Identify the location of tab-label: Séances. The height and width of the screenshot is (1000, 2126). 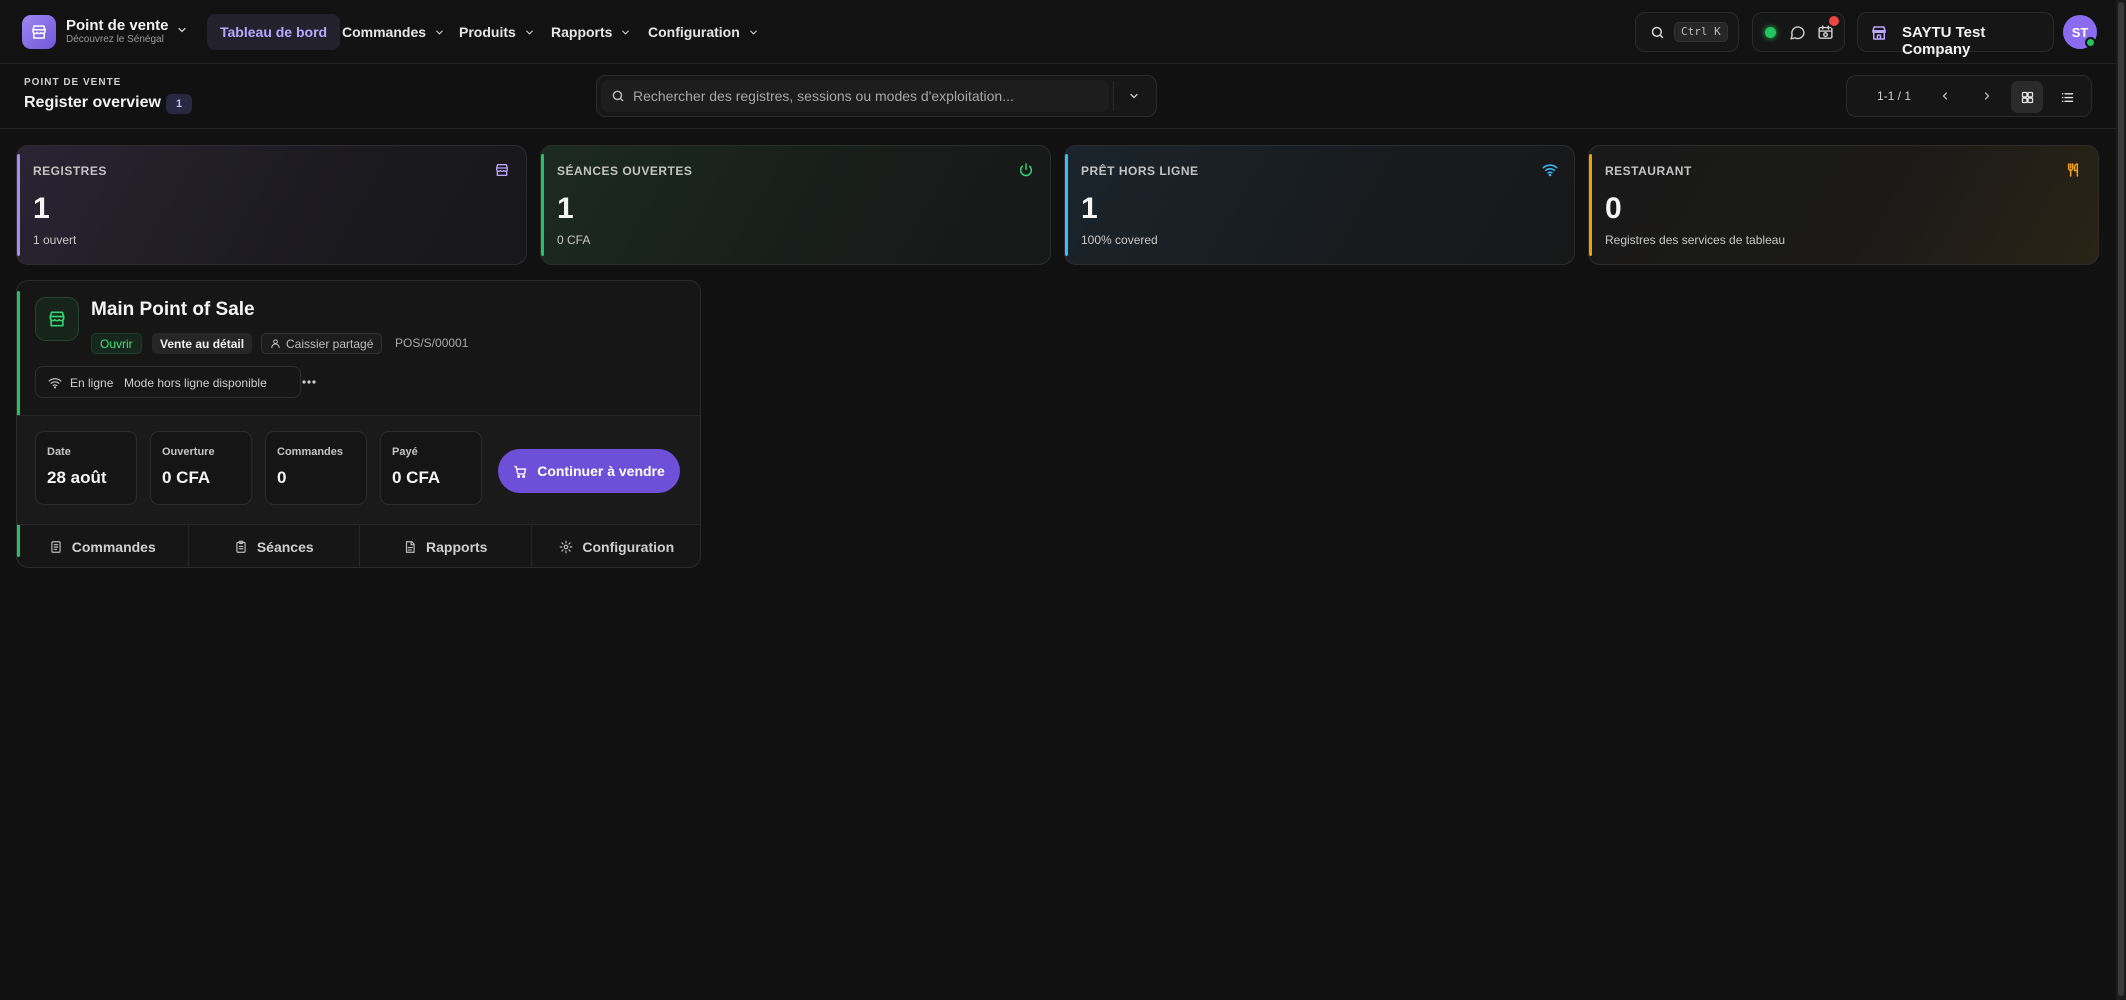
(285, 547).